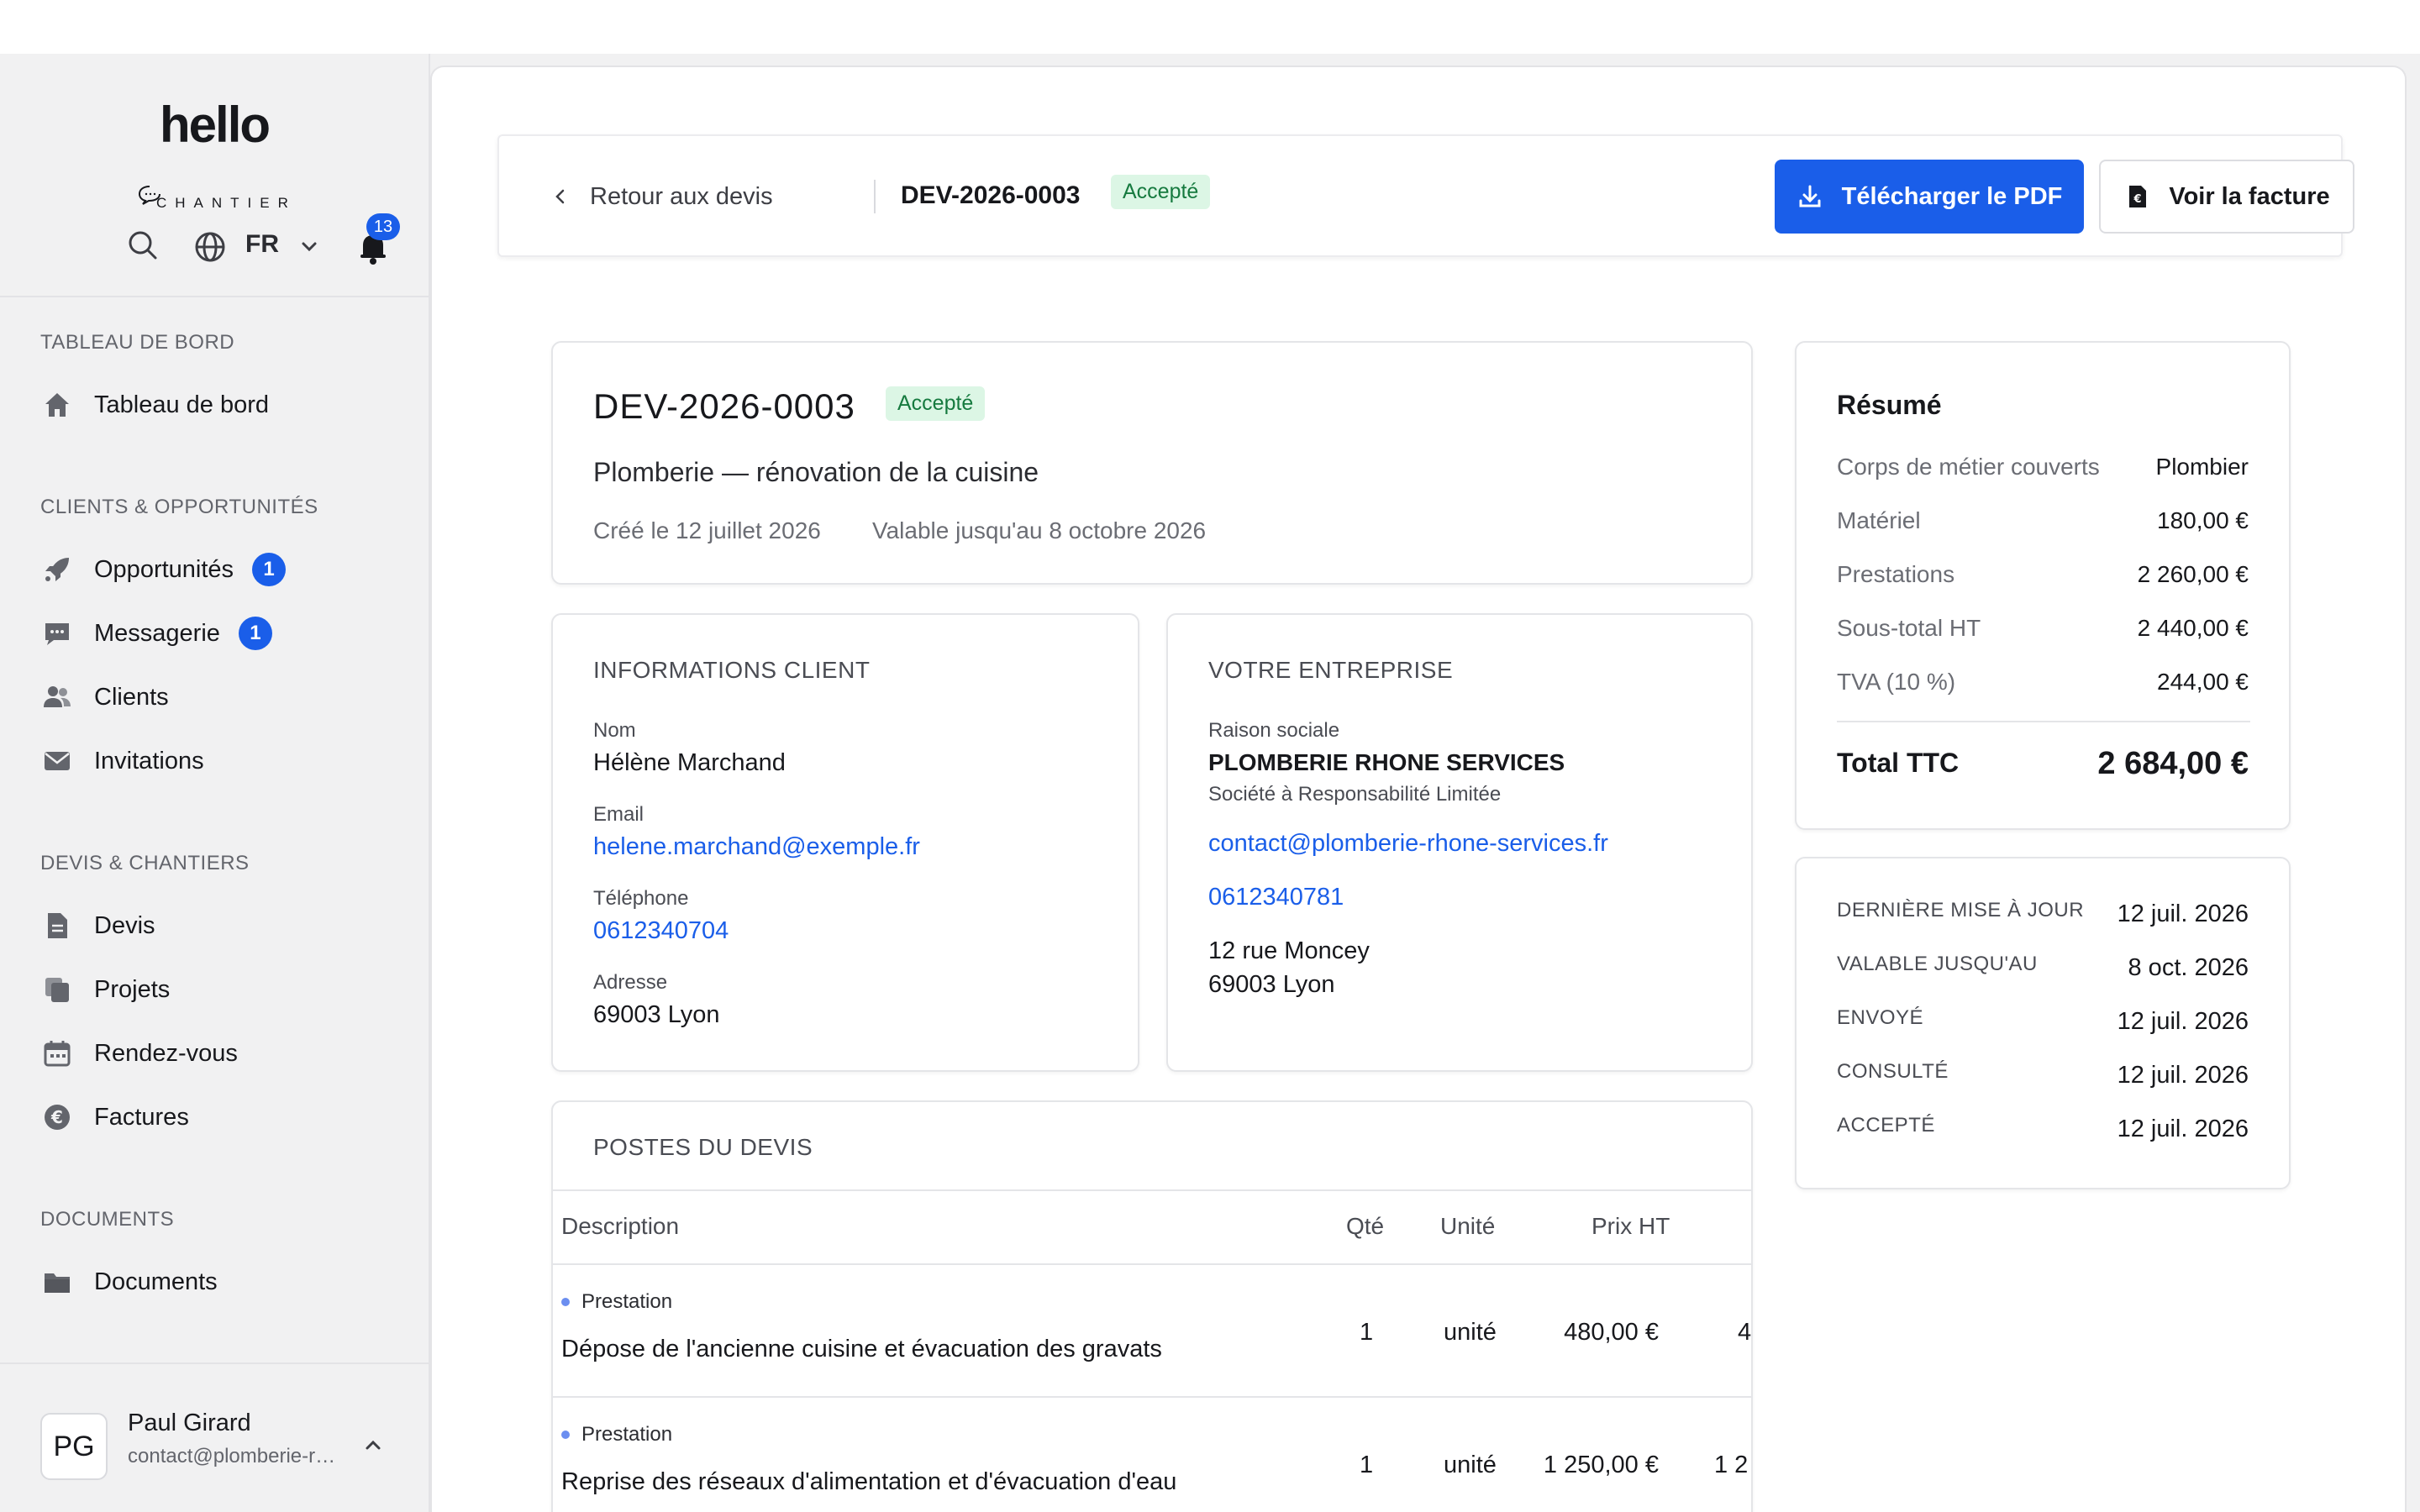 The image size is (2420, 1512). I want to click on total-value: 2 684,00 €, so click(2173, 763).